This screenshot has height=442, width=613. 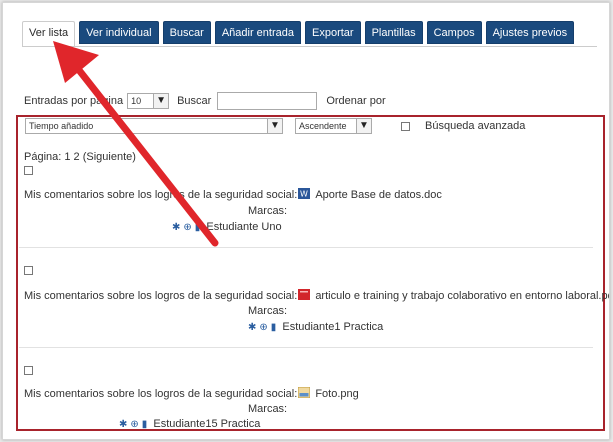 I want to click on tab-plantillas: Plantillas, so click(x=393, y=32).